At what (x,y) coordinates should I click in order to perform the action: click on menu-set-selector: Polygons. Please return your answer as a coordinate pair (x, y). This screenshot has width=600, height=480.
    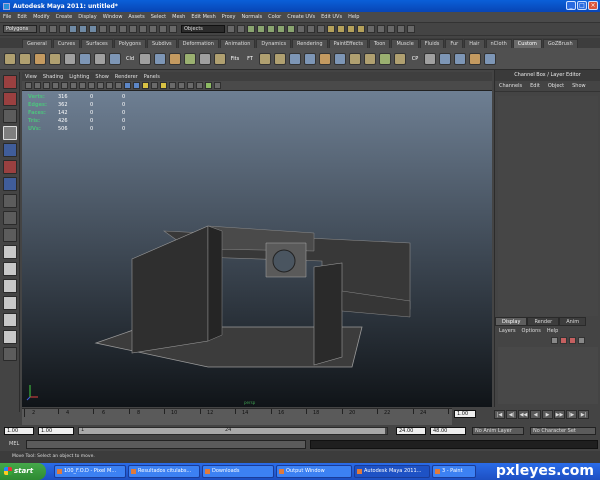
    Looking at the image, I should click on (20, 29).